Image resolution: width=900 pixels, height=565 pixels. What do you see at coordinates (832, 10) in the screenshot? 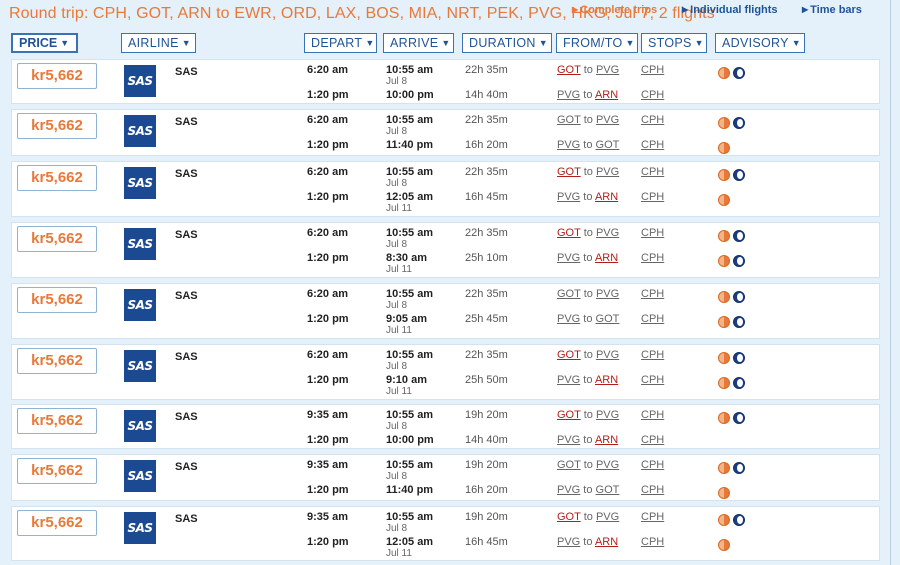
I see `time-bars-link: ▶ Time bars` at bounding box center [832, 10].